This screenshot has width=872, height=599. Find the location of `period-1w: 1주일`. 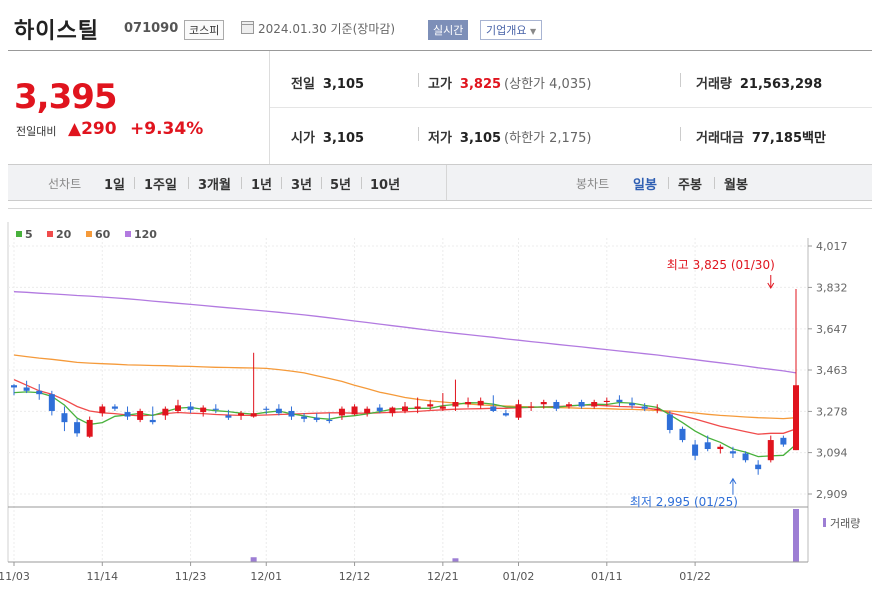

period-1w: 1주일 is located at coordinates (160, 183).